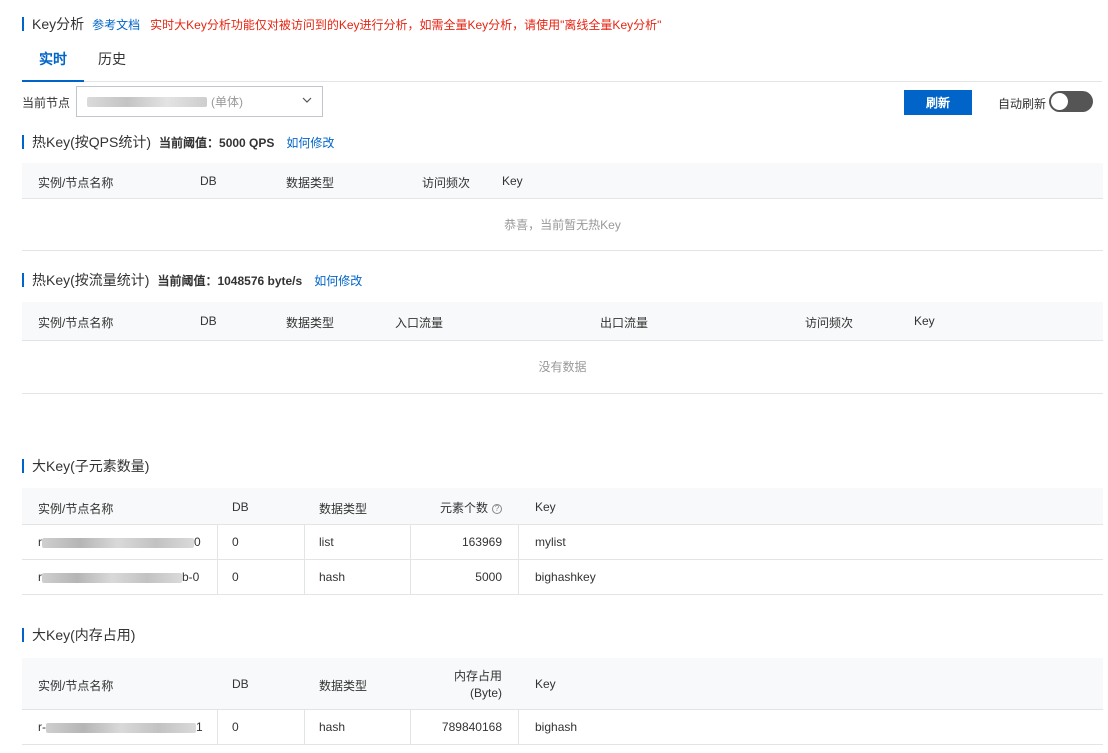 This screenshot has width=1108, height=753. What do you see at coordinates (485, 693) in the screenshot?
I see `column-header-unit: (Byte)` at bounding box center [485, 693].